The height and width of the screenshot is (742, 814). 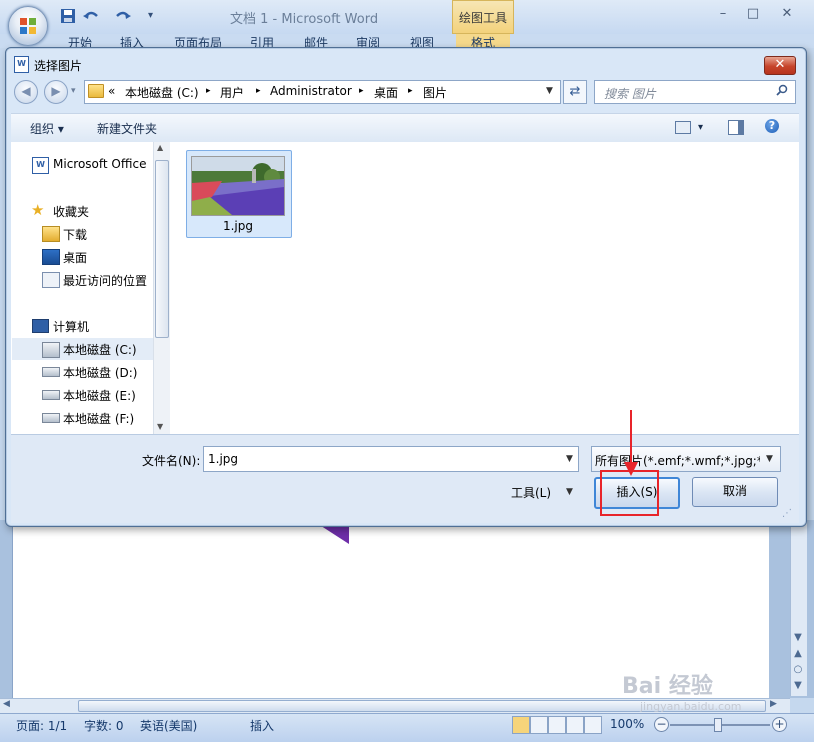 What do you see at coordinates (772, 126) in the screenshot?
I see `help-icon: ?` at bounding box center [772, 126].